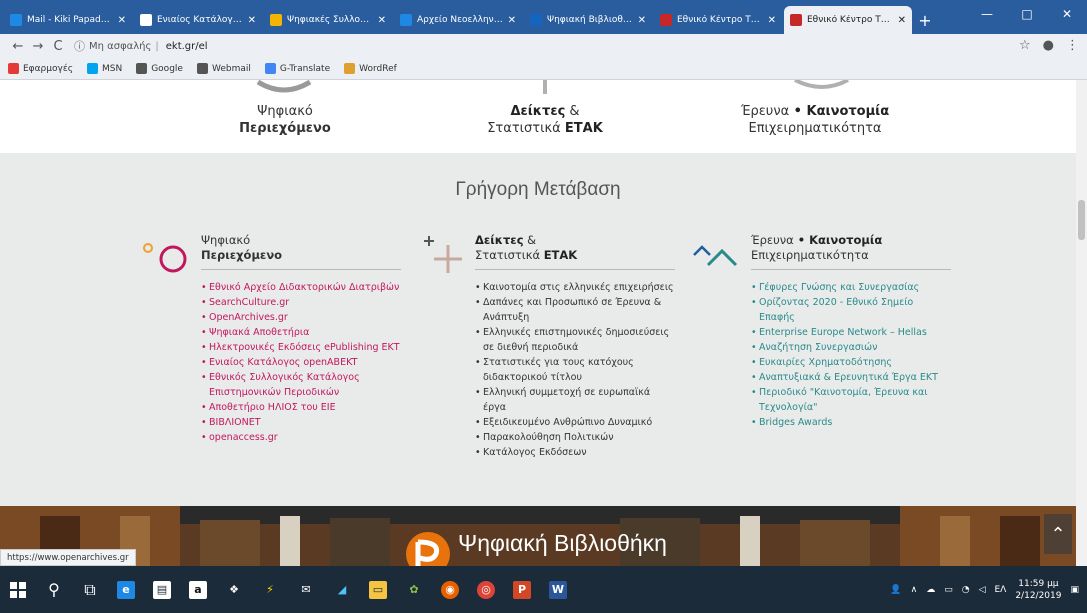  Describe the element at coordinates (982, 590) in the screenshot. I see `volume-icon: ◁` at that location.